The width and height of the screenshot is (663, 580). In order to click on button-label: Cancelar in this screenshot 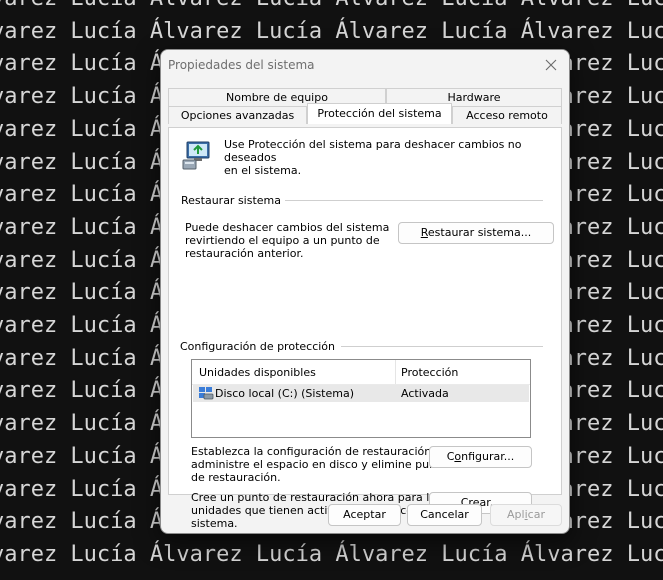, I will do `click(444, 514)`.